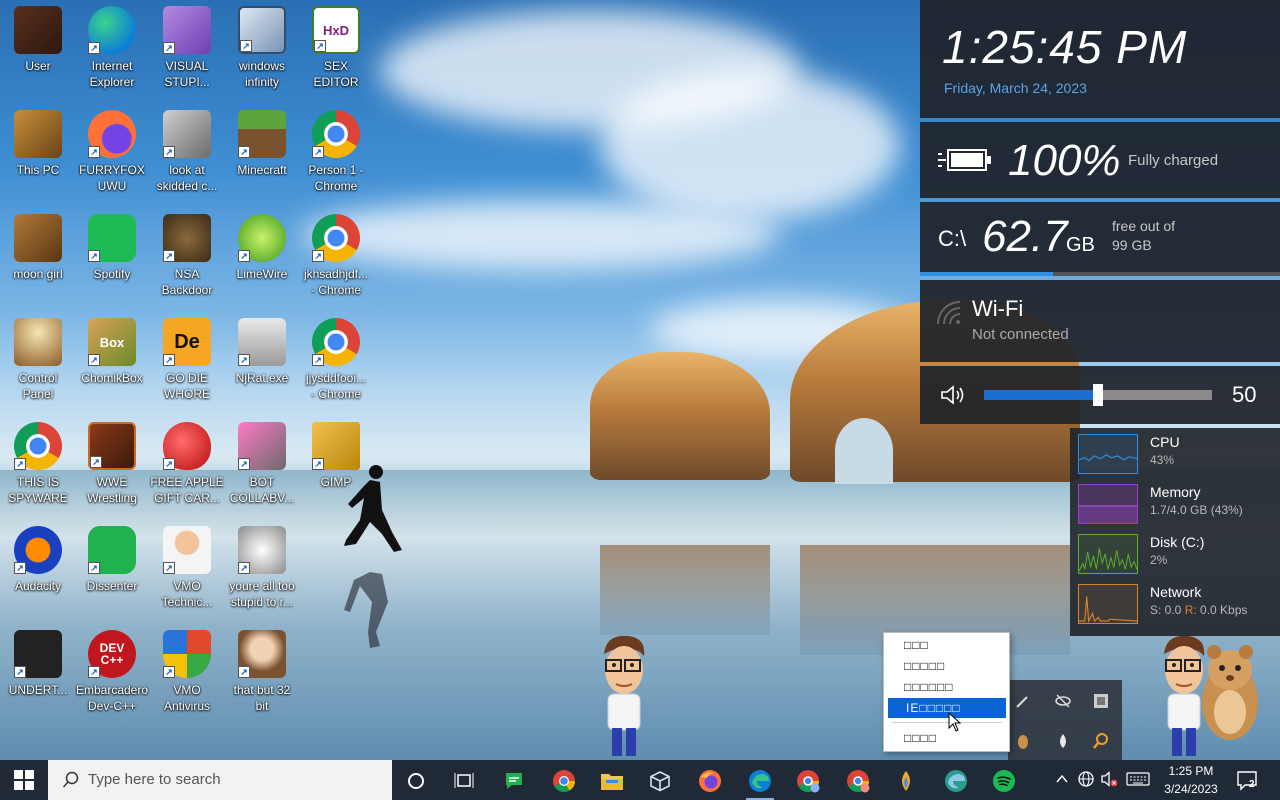  What do you see at coordinates (947, 738) in the screenshot?
I see `menu-item: □□□□` at bounding box center [947, 738].